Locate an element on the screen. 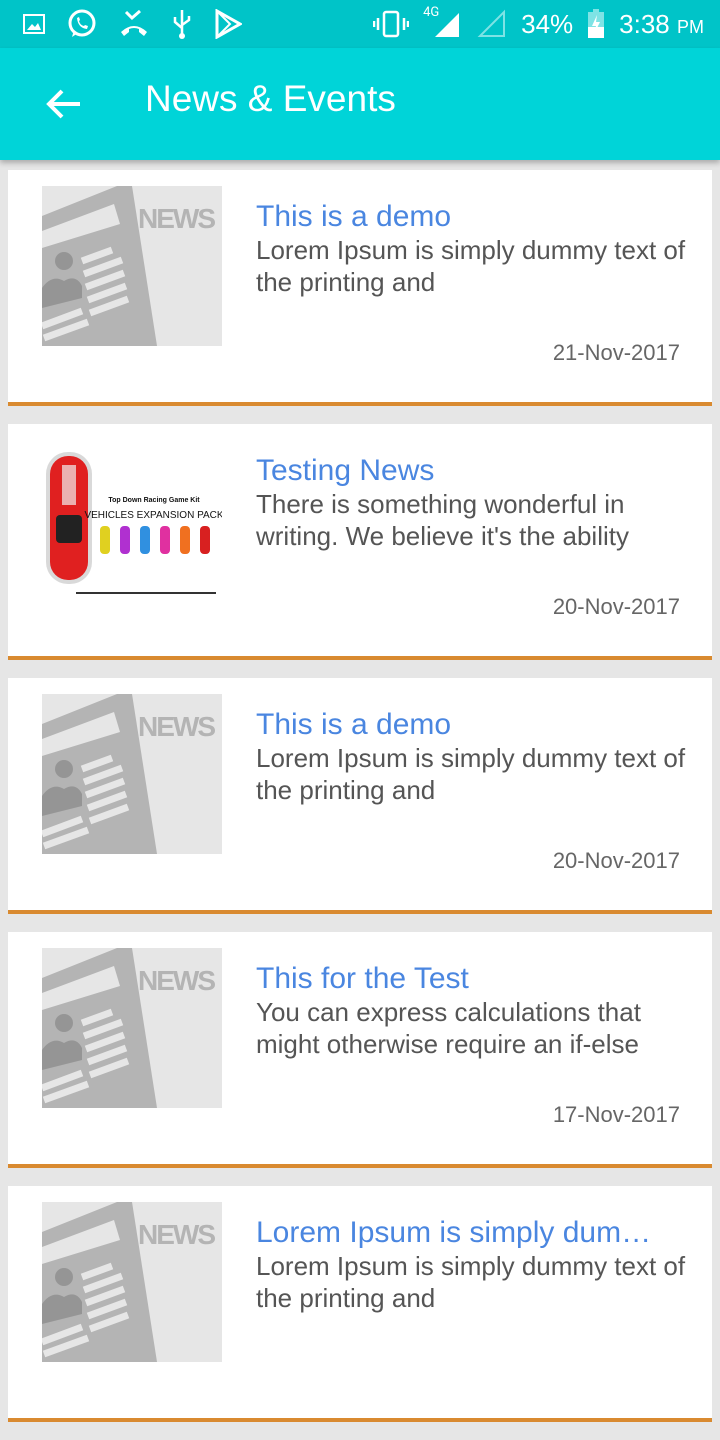 The height and width of the screenshot is (1440, 720). news-title: Lorem Ipsum is simply dummy text is located at coordinates (466, 1232).